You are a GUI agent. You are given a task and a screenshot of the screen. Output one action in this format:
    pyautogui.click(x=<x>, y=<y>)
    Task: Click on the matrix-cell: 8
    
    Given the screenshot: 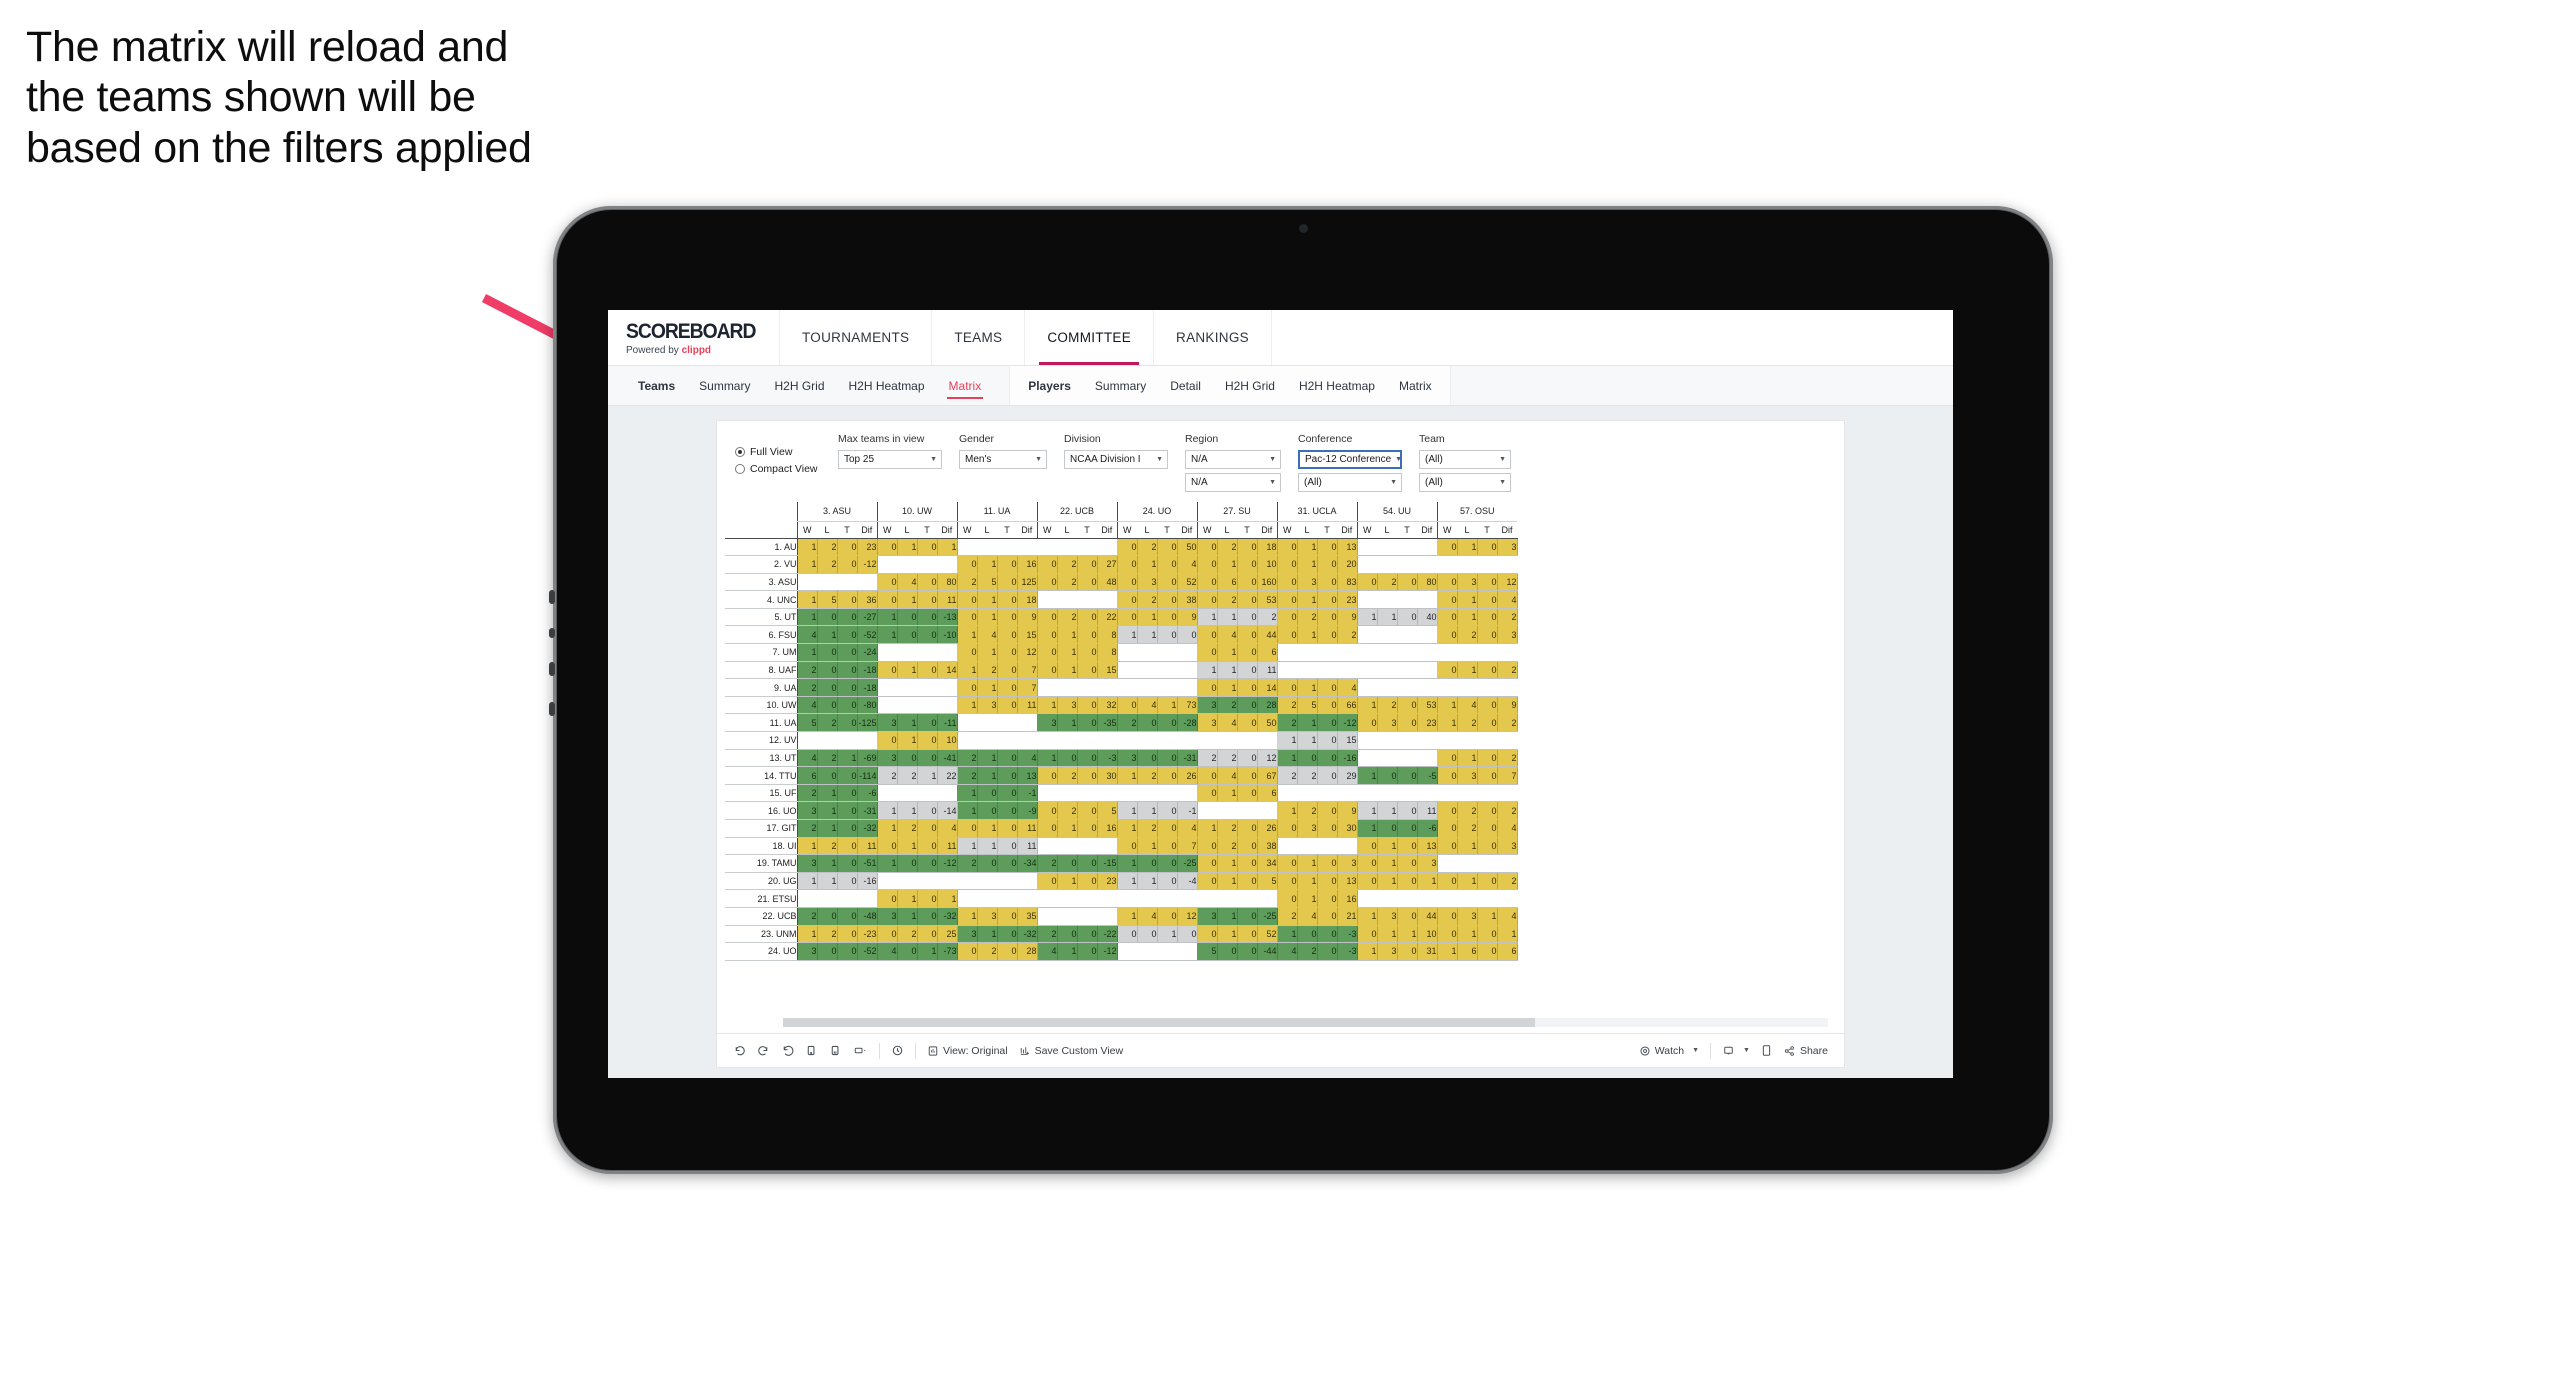 What is the action you would take?
    pyautogui.click(x=1107, y=635)
    